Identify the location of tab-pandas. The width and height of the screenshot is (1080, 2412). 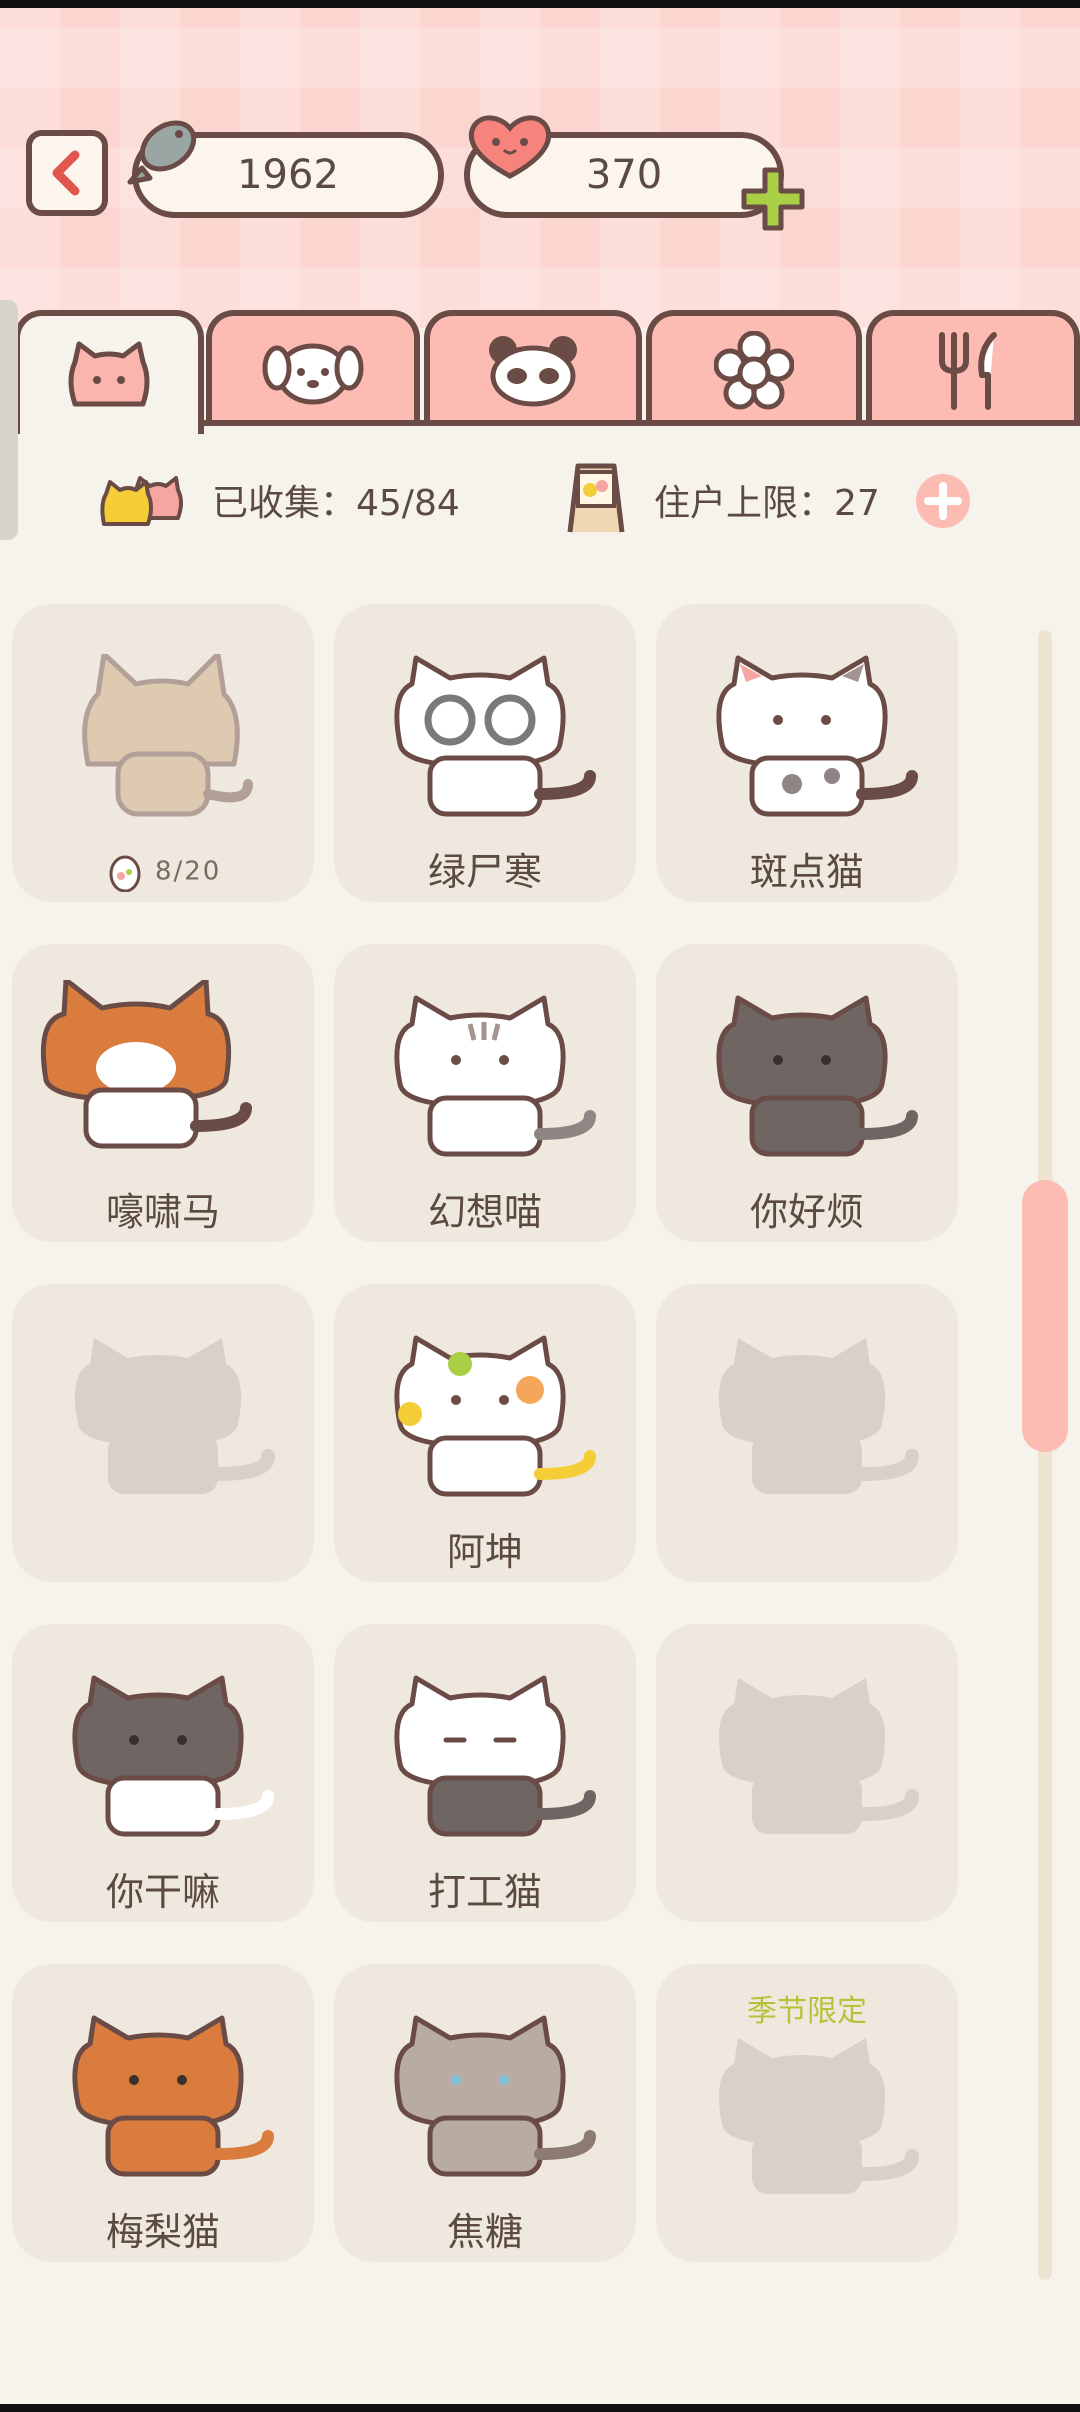
(533, 368).